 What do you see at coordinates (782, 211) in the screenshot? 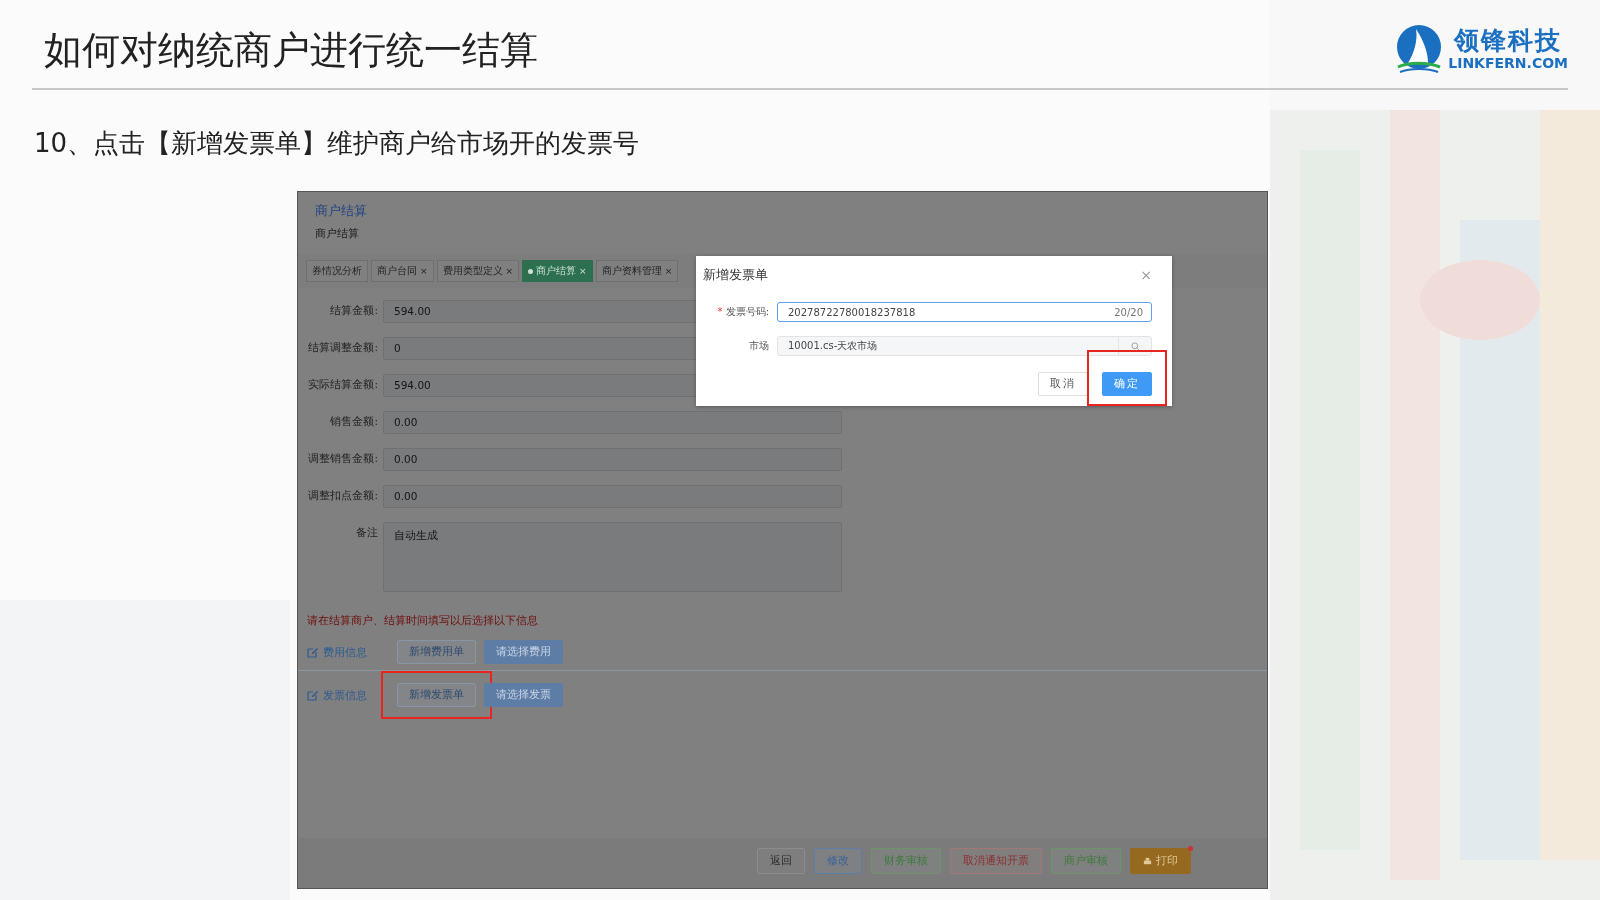
I see `breadcrumb: 商户结算` at bounding box center [782, 211].